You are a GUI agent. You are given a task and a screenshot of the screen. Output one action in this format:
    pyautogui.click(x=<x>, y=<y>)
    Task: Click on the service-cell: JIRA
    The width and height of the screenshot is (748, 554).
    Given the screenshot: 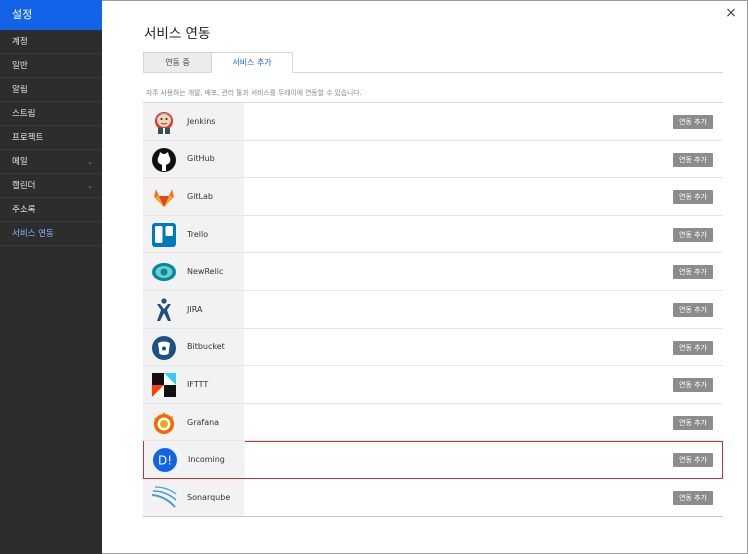 What is the action you would take?
    pyautogui.click(x=193, y=309)
    